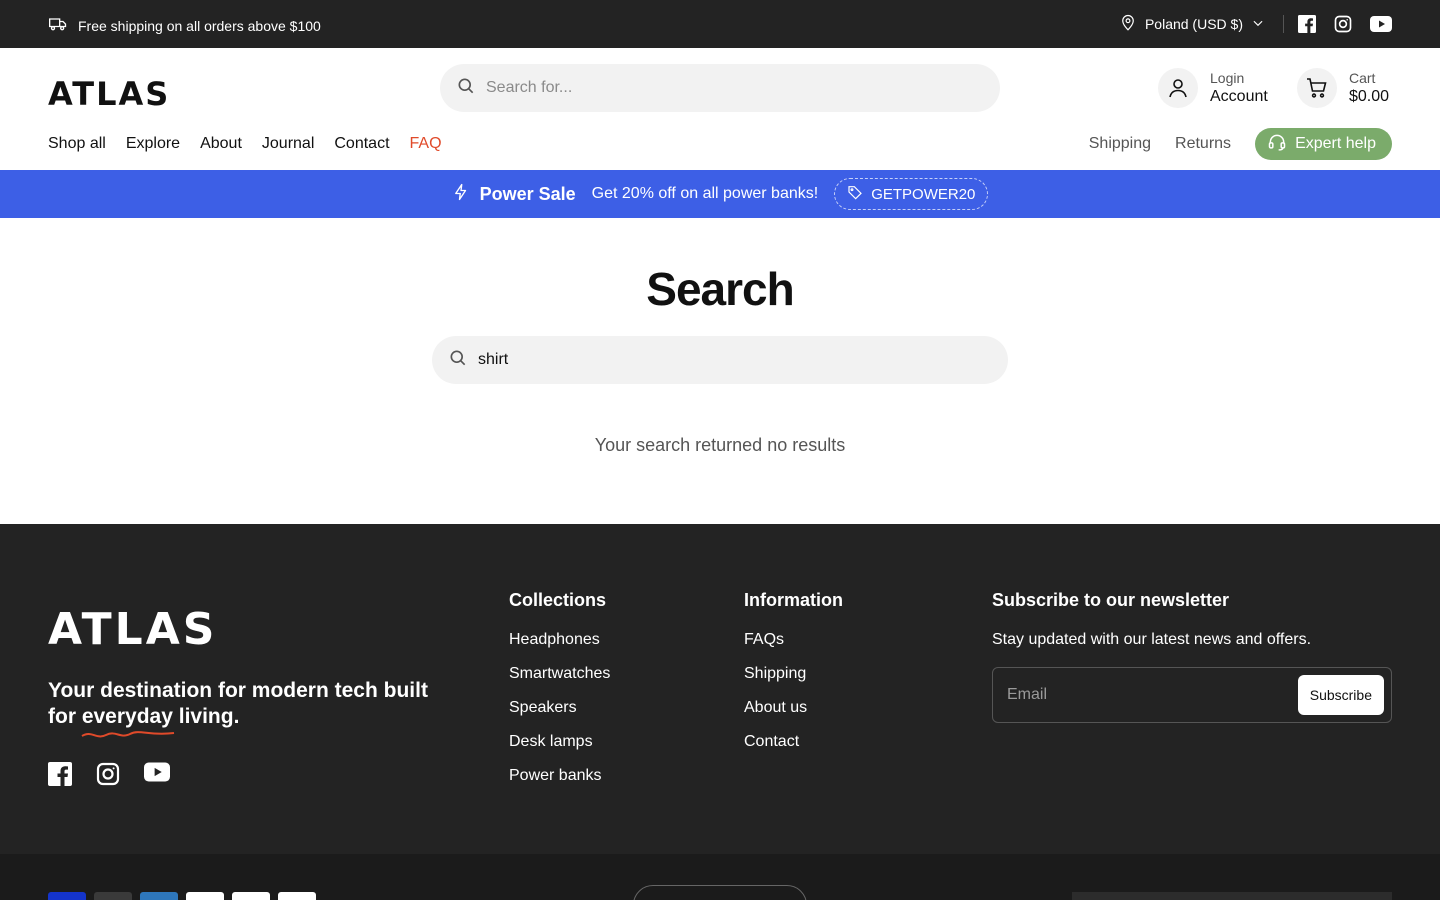 This screenshot has width=1440, height=900. What do you see at coordinates (855, 194) in the screenshot?
I see `tag-icon` at bounding box center [855, 194].